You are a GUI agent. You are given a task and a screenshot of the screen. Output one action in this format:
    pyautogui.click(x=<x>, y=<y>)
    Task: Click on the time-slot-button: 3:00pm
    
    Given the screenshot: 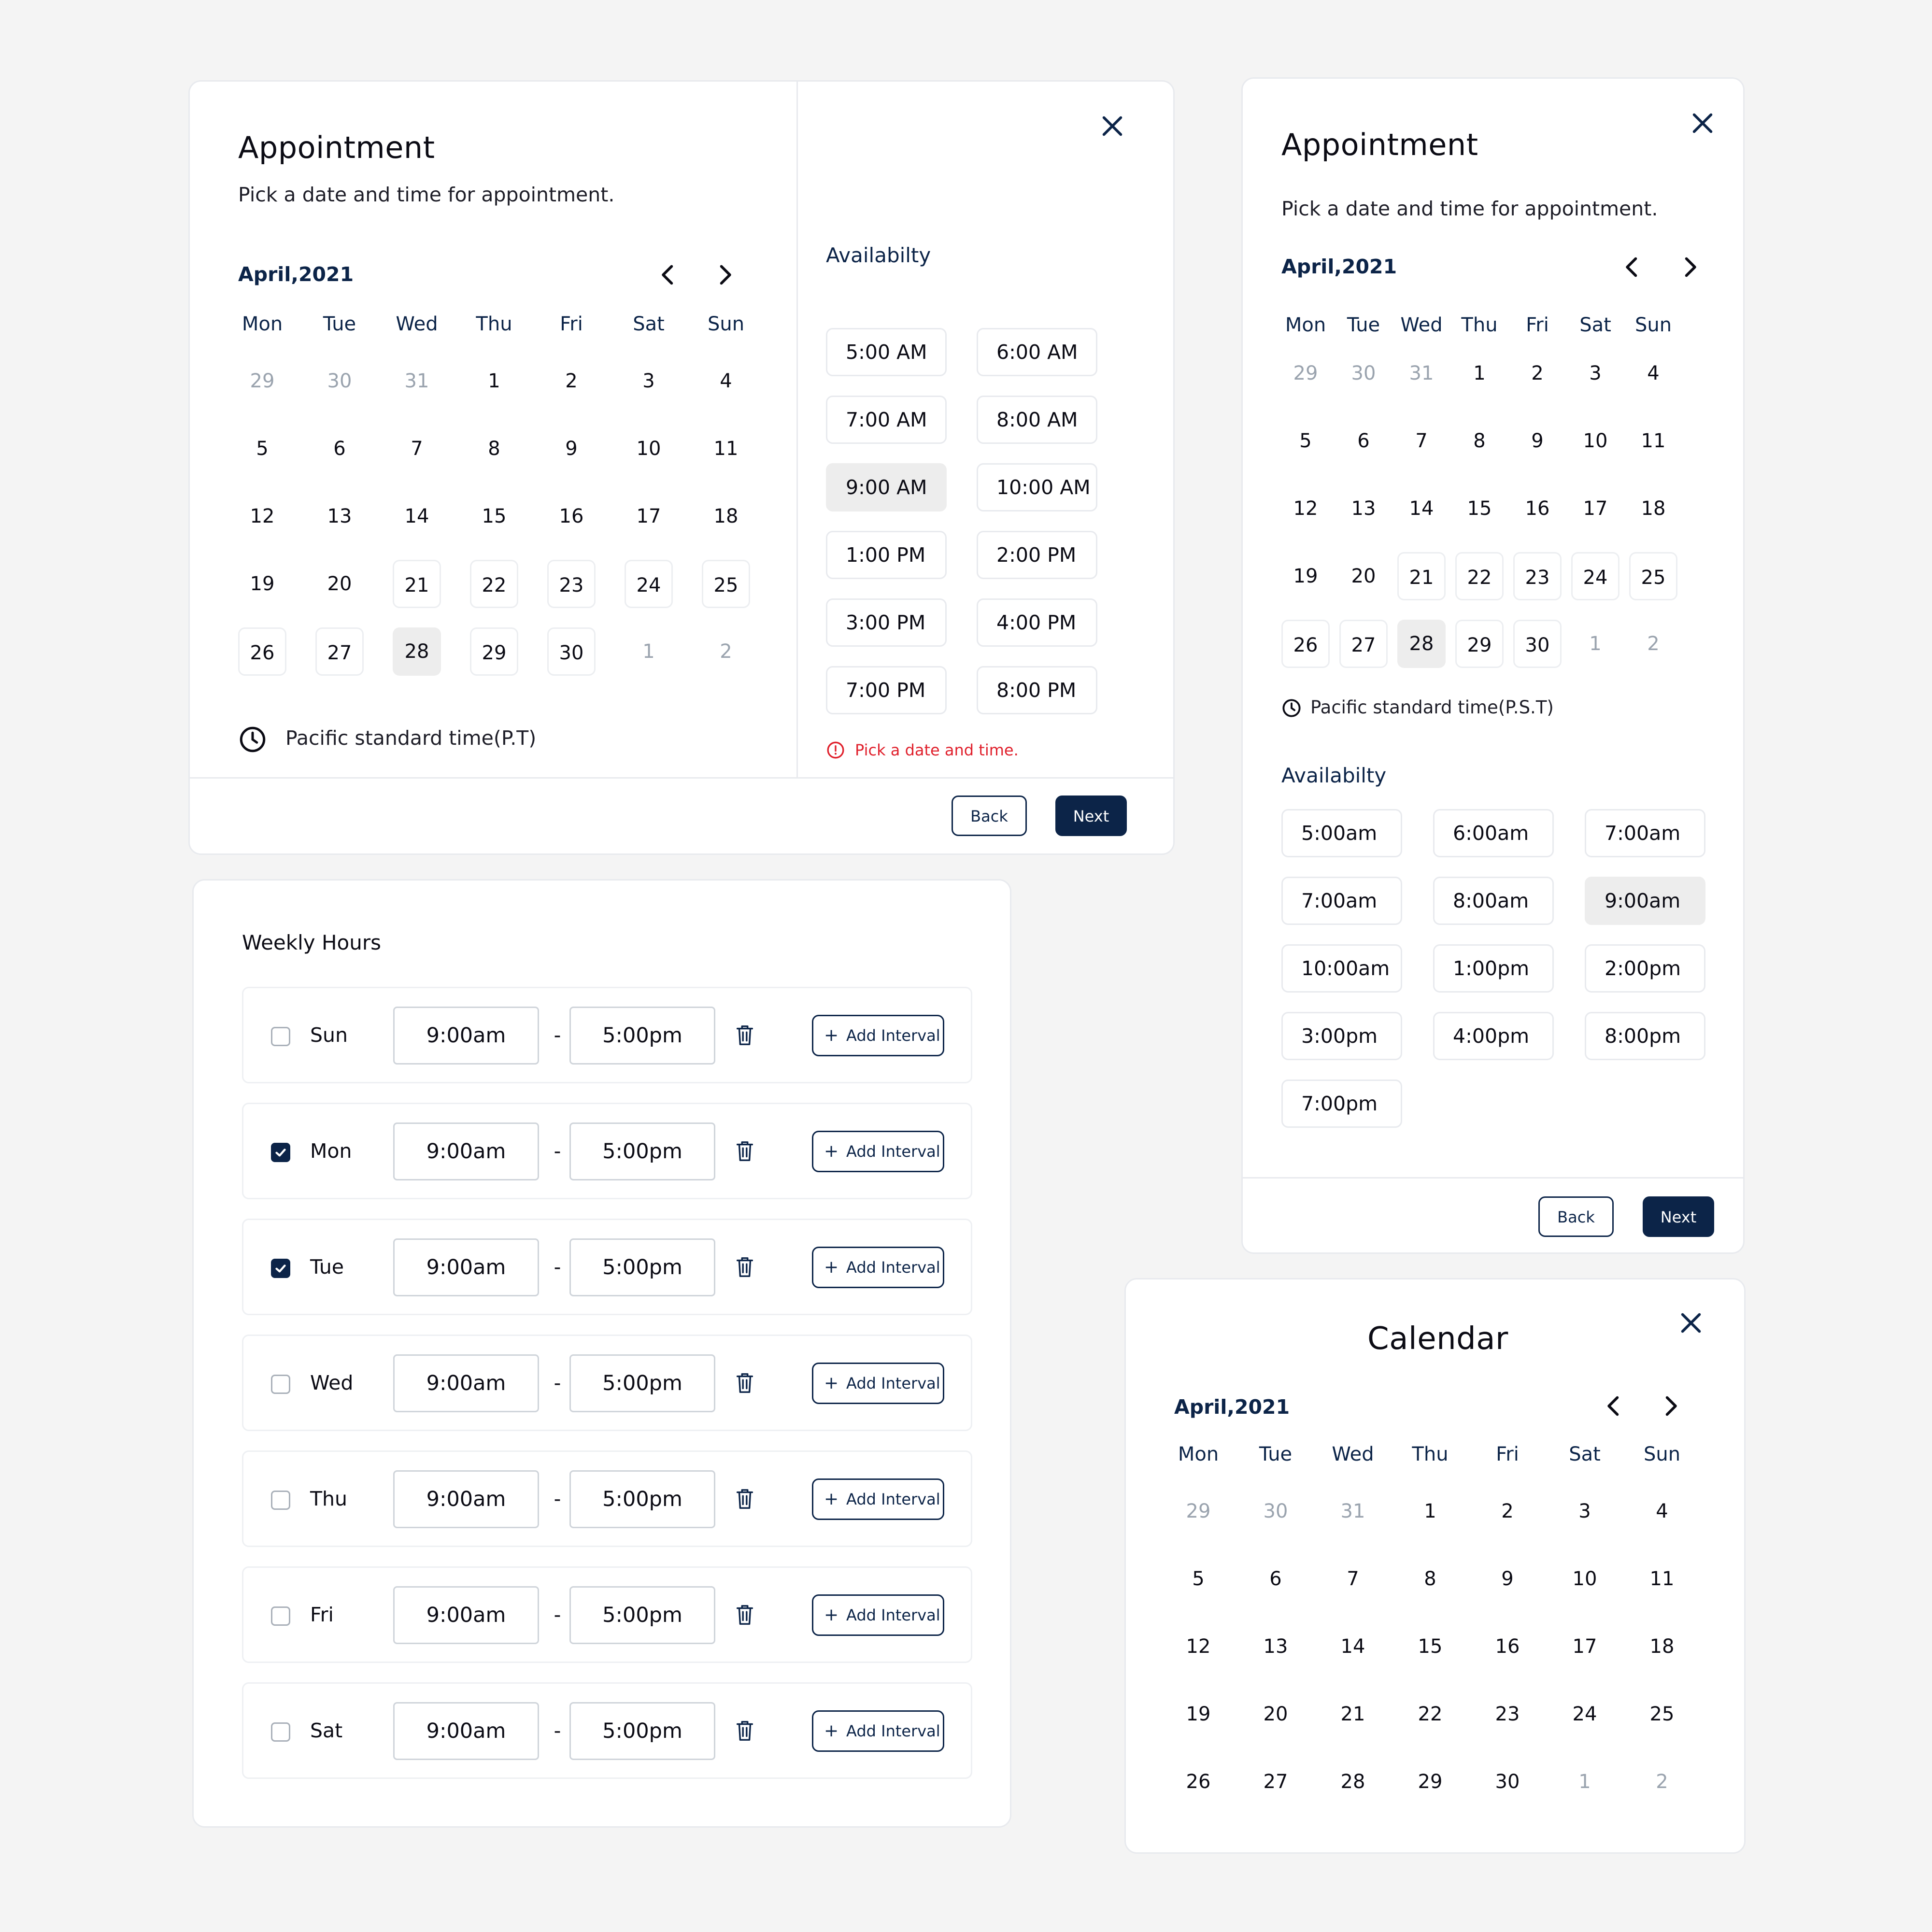 What is the action you would take?
    pyautogui.click(x=1341, y=1036)
    